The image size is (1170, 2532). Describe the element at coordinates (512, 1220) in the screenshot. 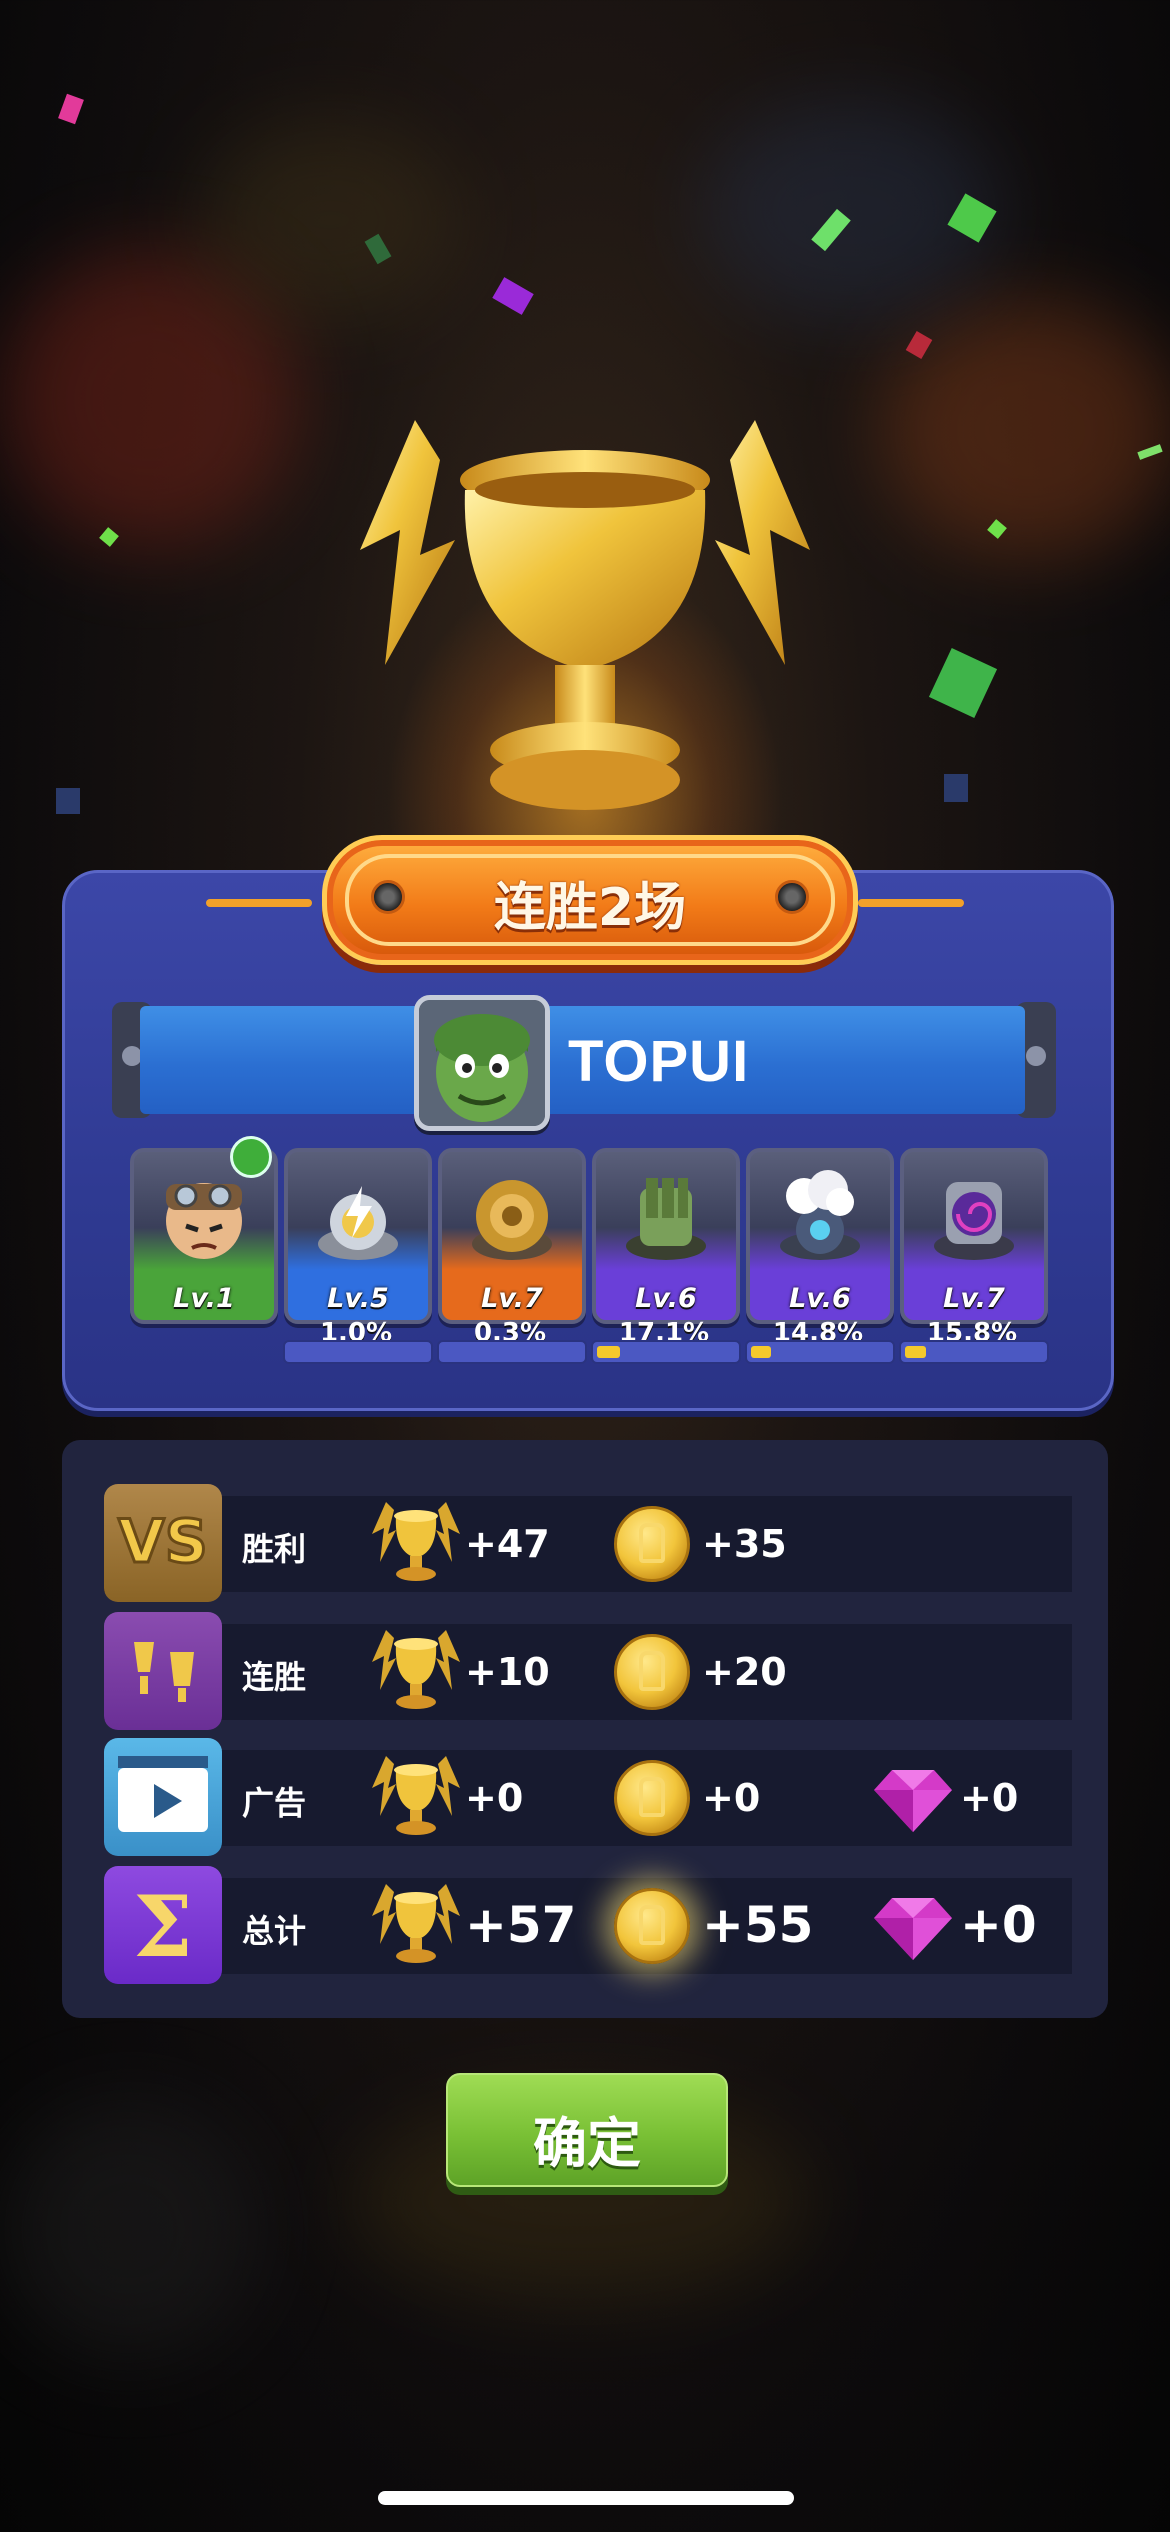

I see `gear-tower-icon` at that location.